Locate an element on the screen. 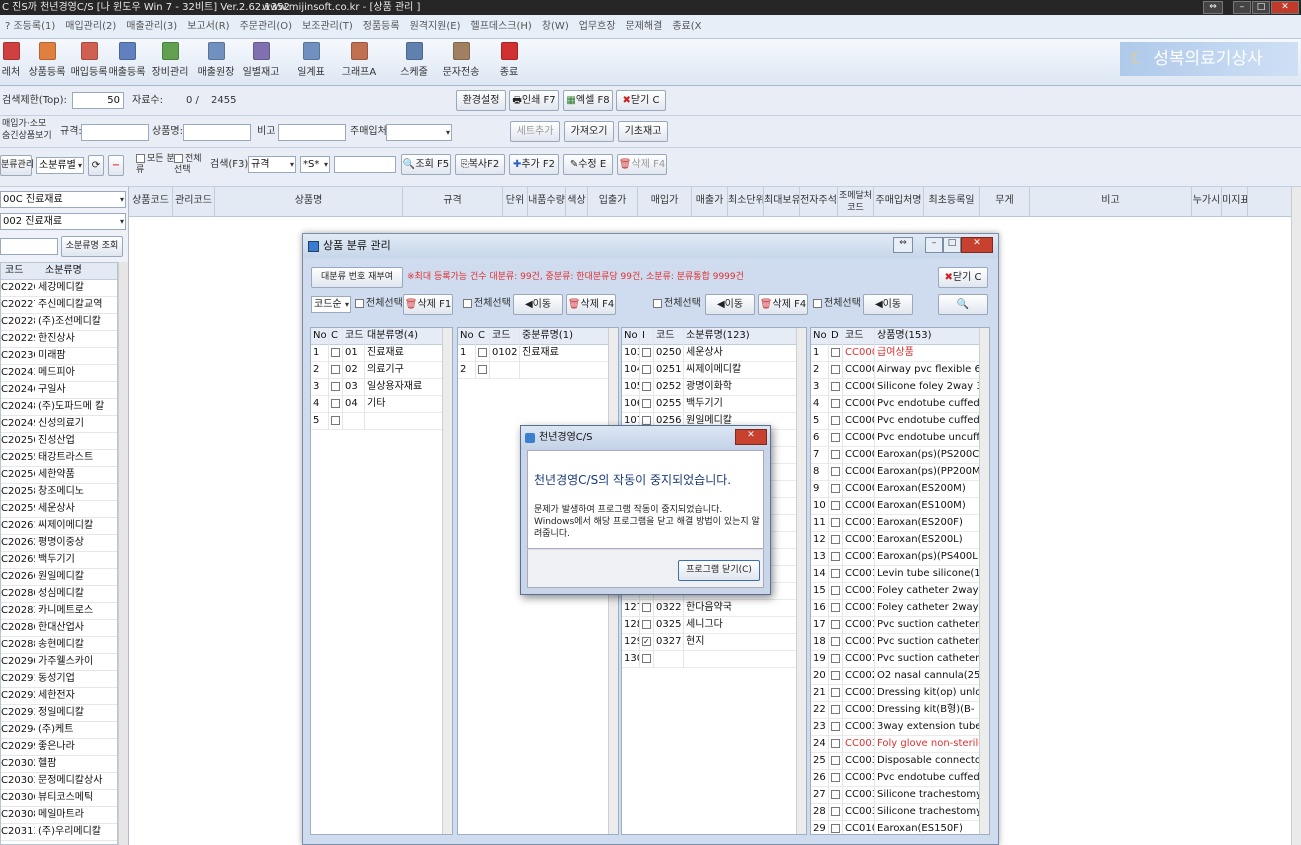 This screenshot has width=1301, height=845. menu-item: 정품등록 is located at coordinates (381, 26).